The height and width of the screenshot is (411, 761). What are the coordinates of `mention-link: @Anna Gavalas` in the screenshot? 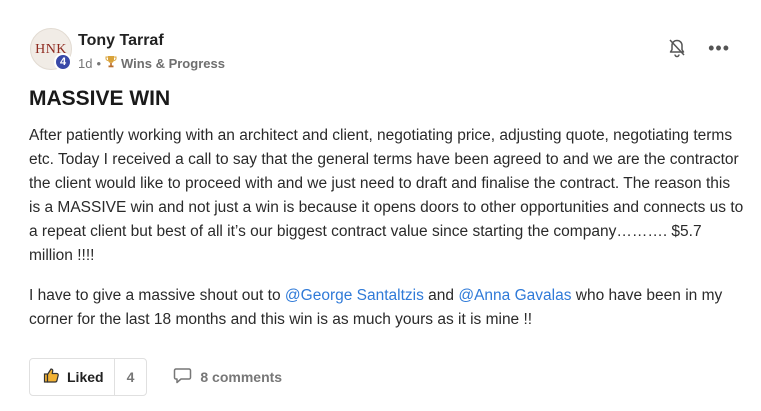 It's located at (514, 295).